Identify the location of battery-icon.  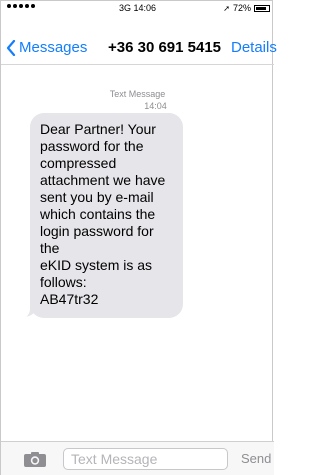
(262, 8).